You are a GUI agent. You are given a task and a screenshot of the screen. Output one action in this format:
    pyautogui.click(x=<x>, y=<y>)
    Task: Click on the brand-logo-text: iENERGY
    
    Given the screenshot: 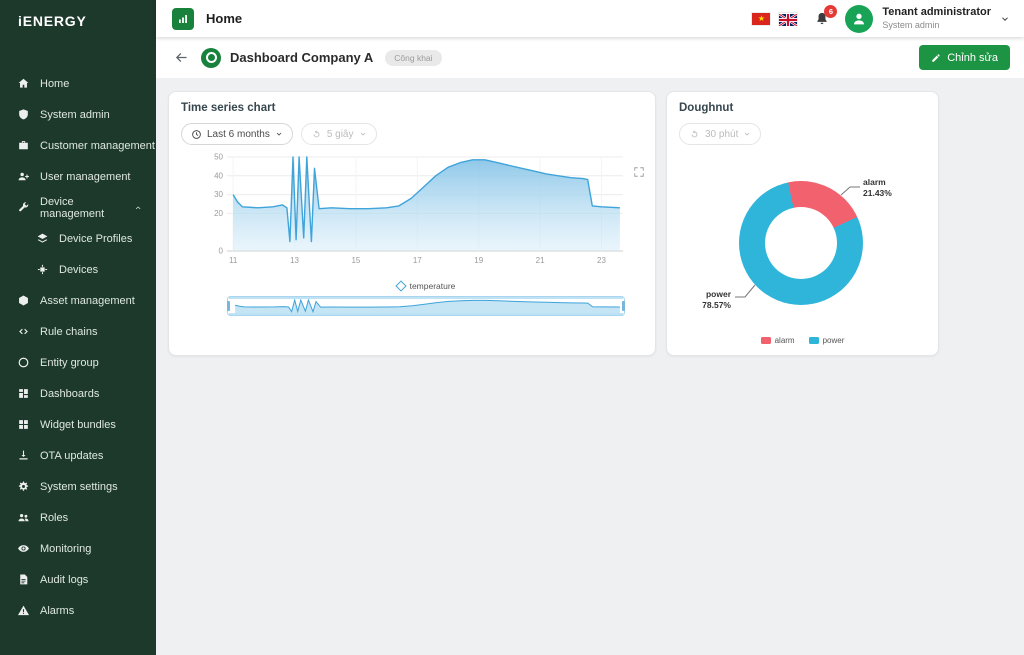 What is the action you would take?
    pyautogui.click(x=52, y=21)
    